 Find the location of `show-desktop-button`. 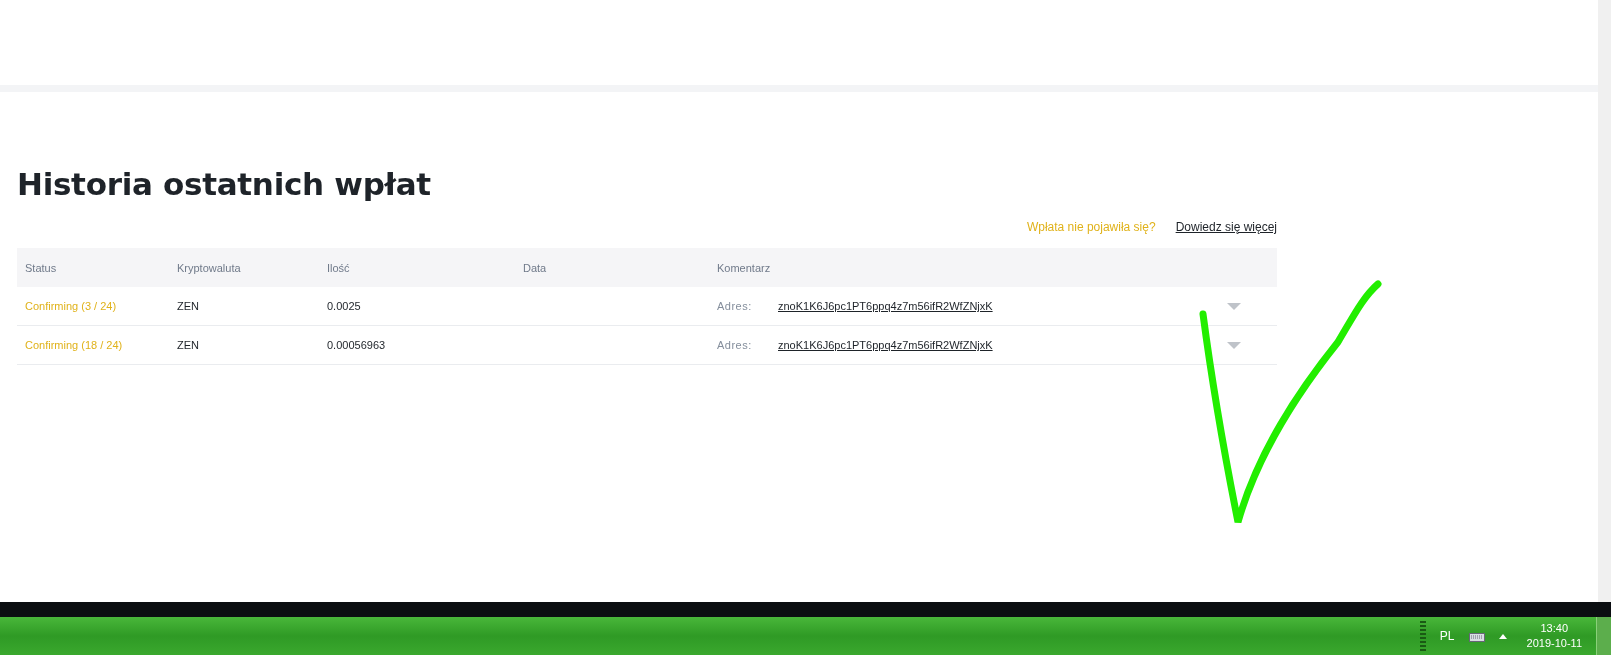

show-desktop-button is located at coordinates (1603, 636).